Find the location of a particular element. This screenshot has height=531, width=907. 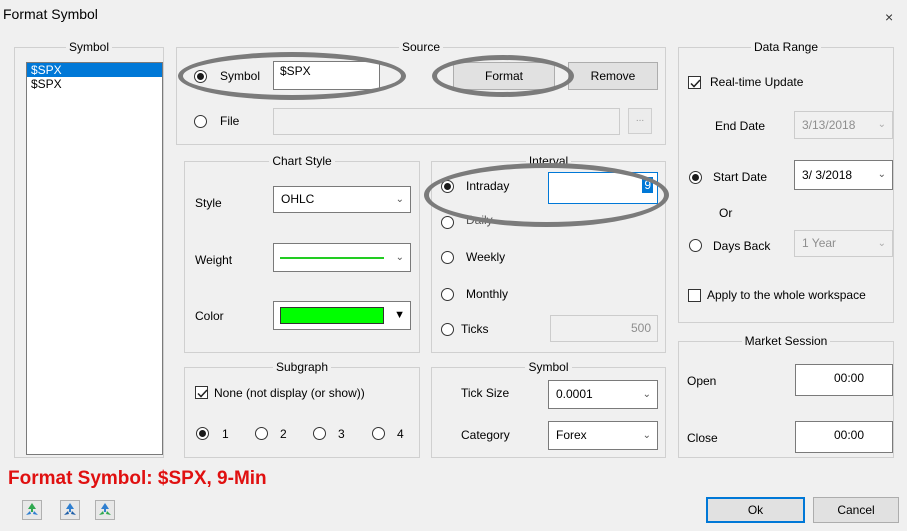

days-back-select: 1 Year ⌄ is located at coordinates (843, 243).